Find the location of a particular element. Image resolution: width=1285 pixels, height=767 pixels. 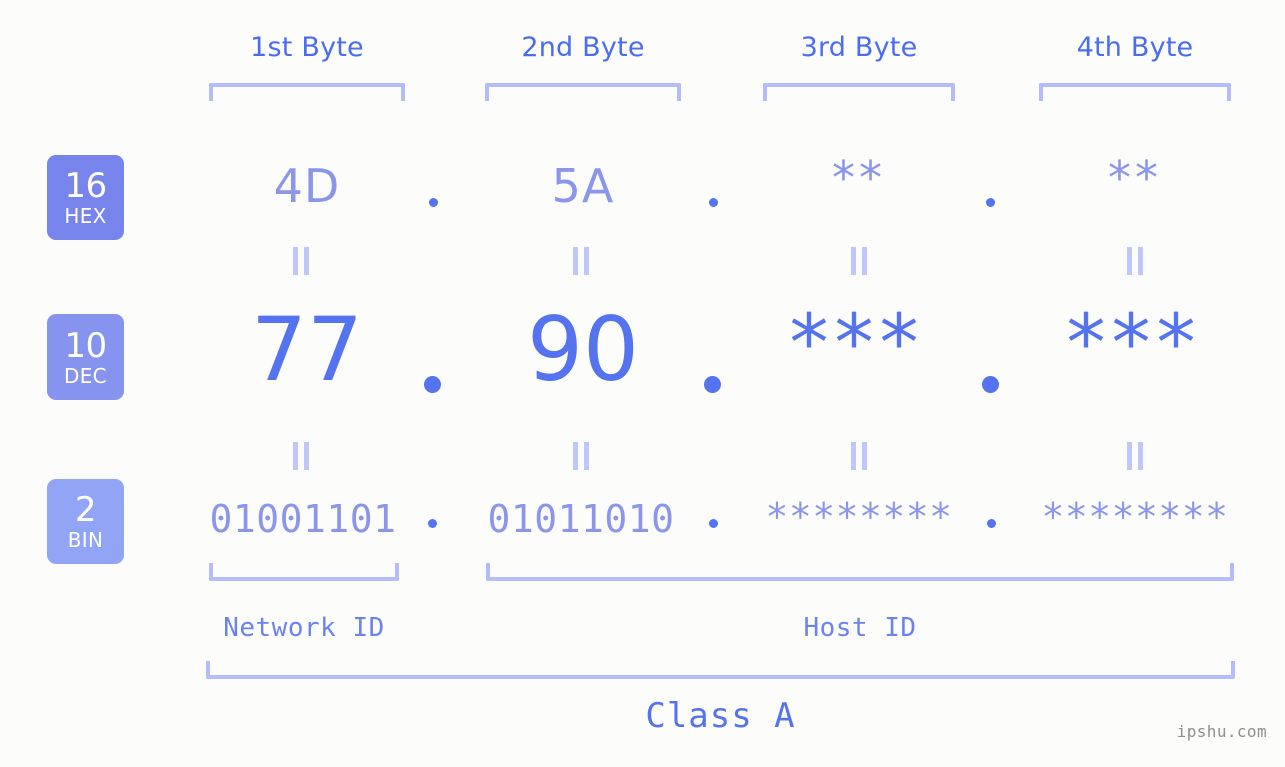

bracket-byte-3-top is located at coordinates (859, 92).